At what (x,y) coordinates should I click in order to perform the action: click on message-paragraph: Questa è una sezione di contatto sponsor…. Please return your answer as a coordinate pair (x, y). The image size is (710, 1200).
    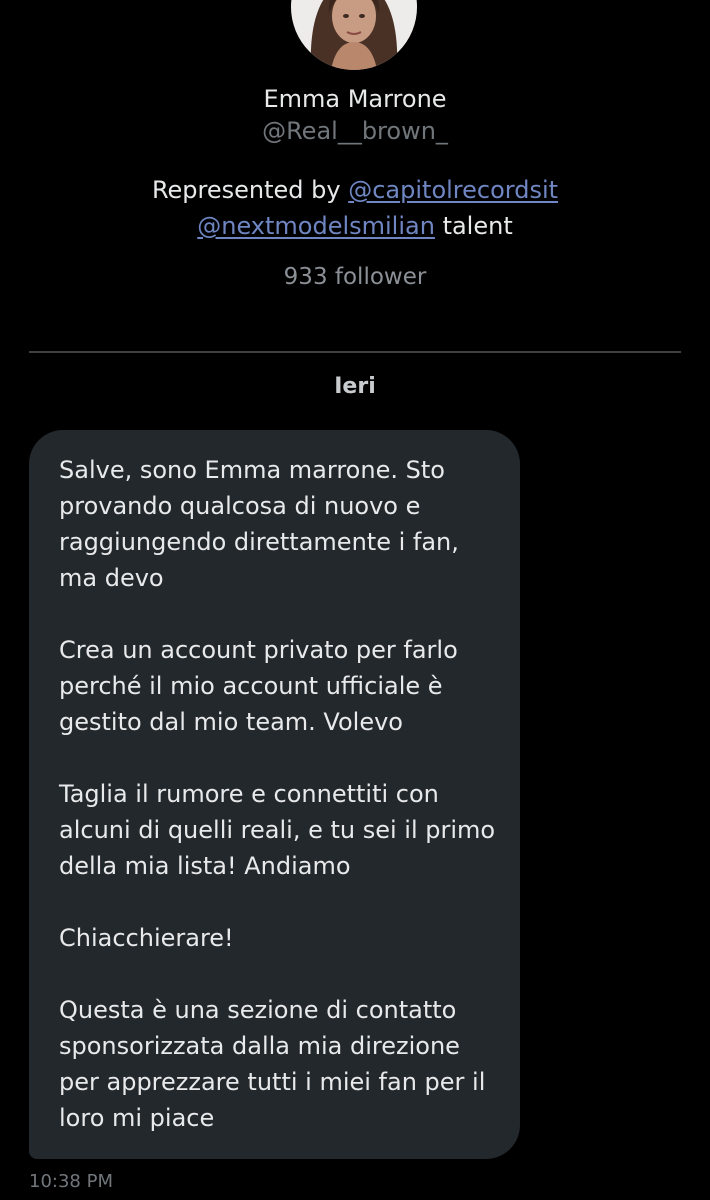
    Looking at the image, I should click on (272, 1064).